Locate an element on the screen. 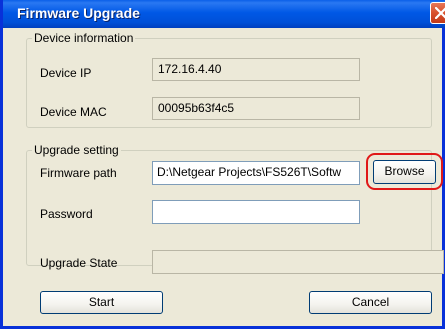  window-title: Firmware Upgrade is located at coordinates (78, 13).